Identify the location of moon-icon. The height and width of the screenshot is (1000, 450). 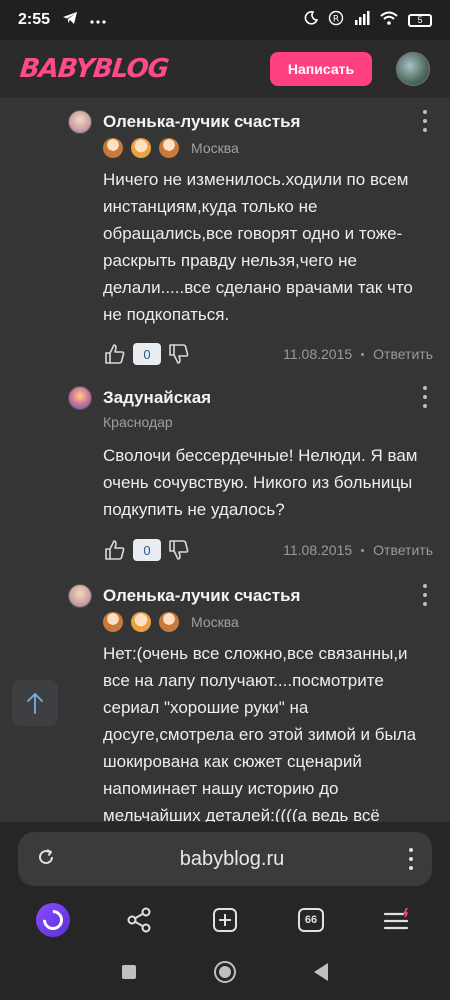
(311, 20).